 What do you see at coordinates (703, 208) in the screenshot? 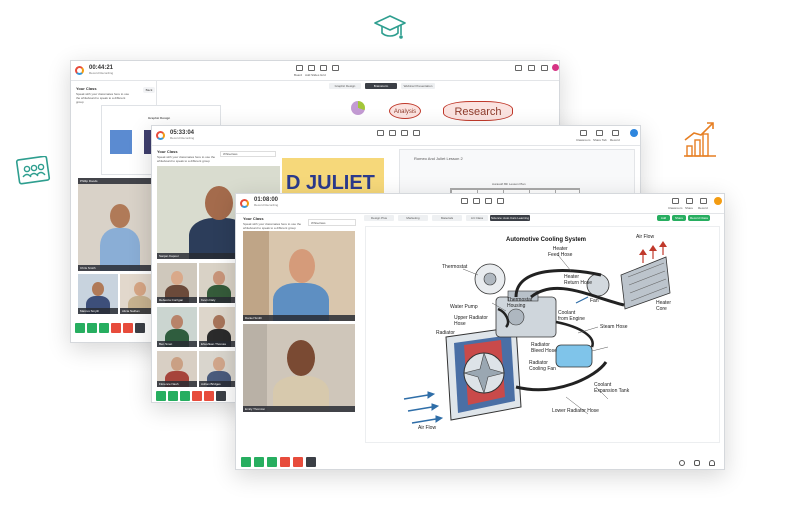
I see `toolbar-label-2: Record` at bounding box center [703, 208].